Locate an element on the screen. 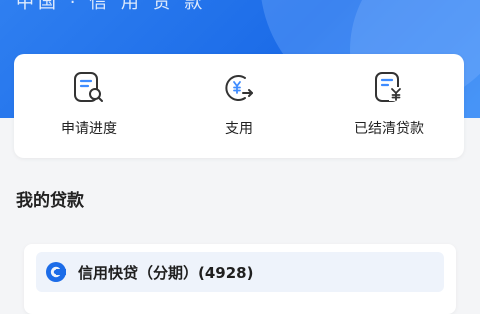  quick-action-label: 支用 is located at coordinates (239, 129).